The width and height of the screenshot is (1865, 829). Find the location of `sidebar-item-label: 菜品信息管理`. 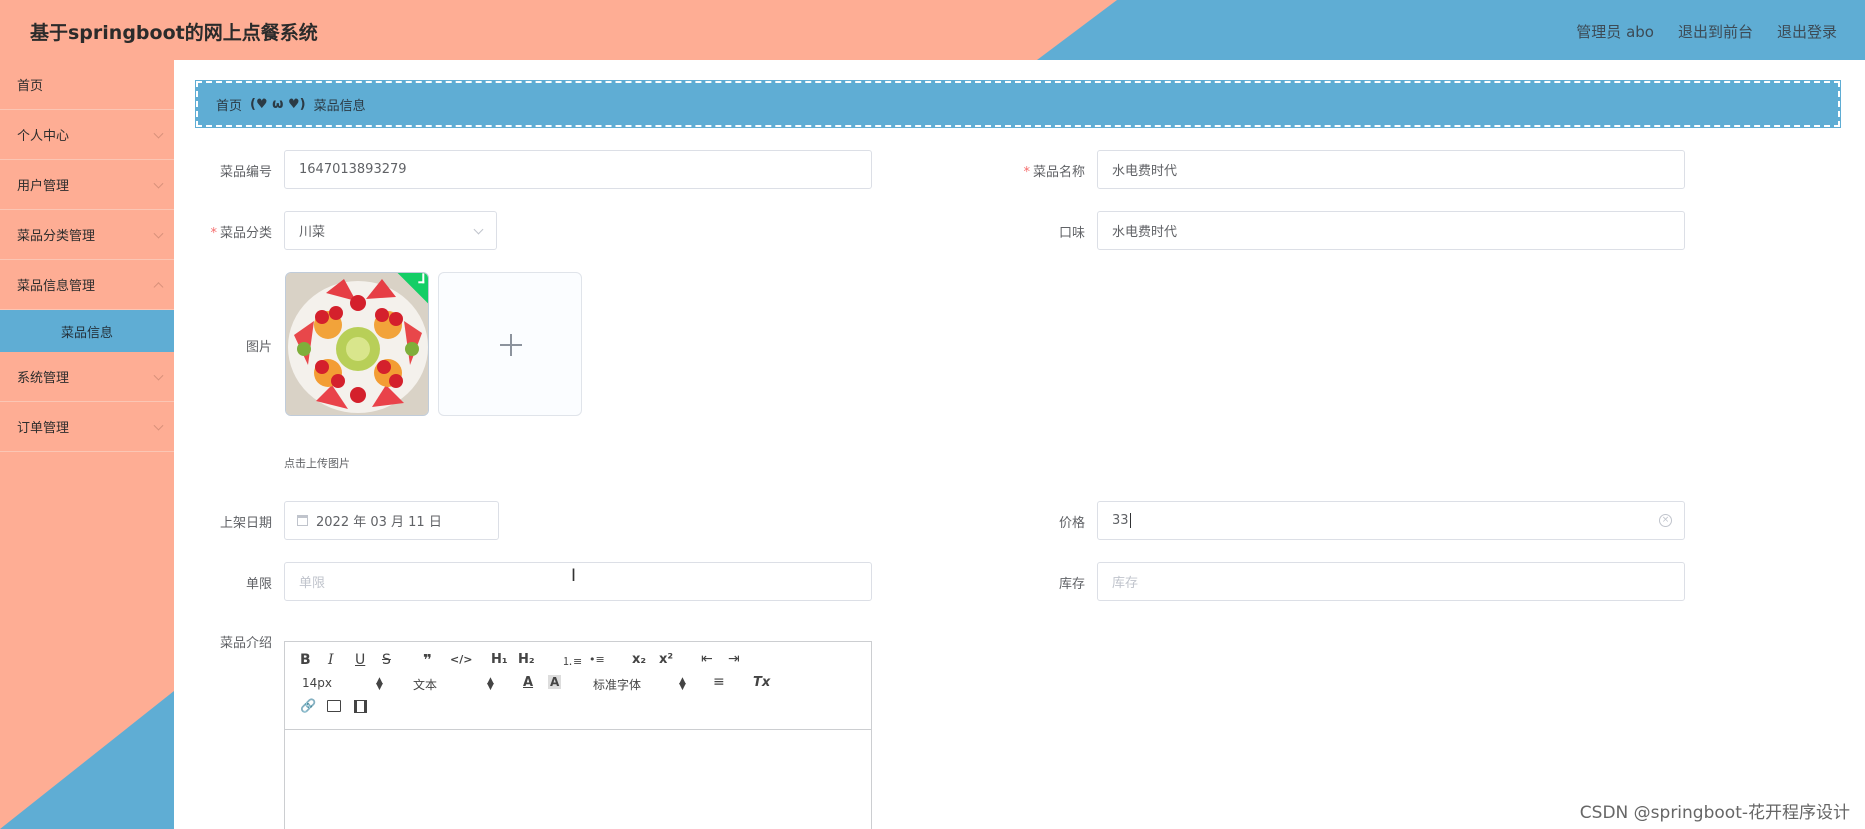

sidebar-item-label: 菜品信息管理 is located at coordinates (56, 286).